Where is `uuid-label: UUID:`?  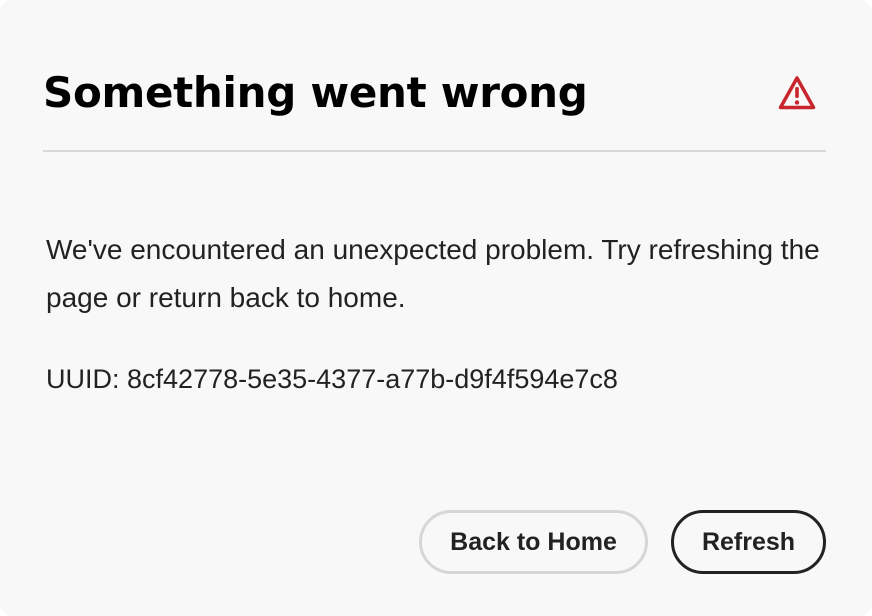
uuid-label: UUID: is located at coordinates (83, 379).